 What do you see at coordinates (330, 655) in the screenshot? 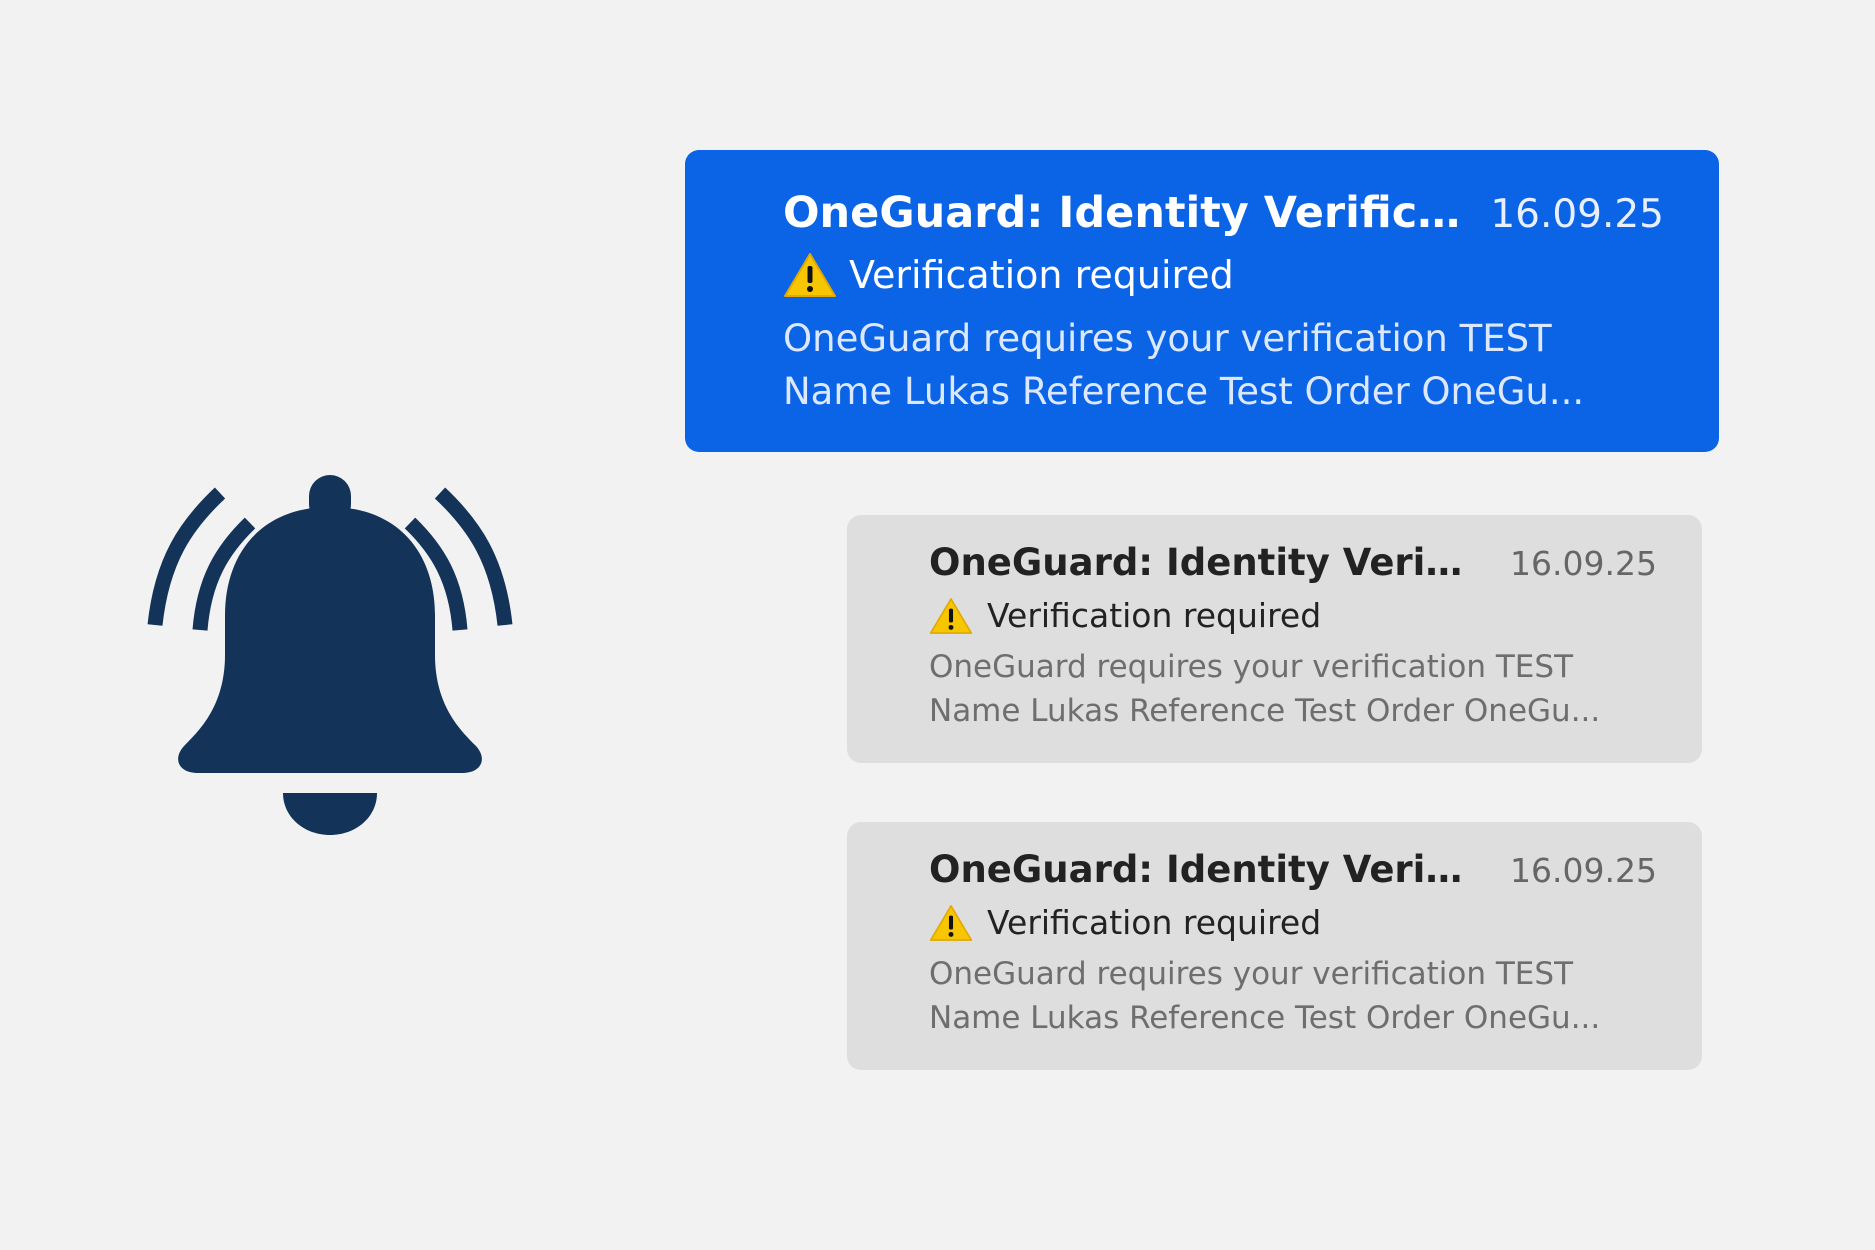
I see `bell-ringing-icon` at bounding box center [330, 655].